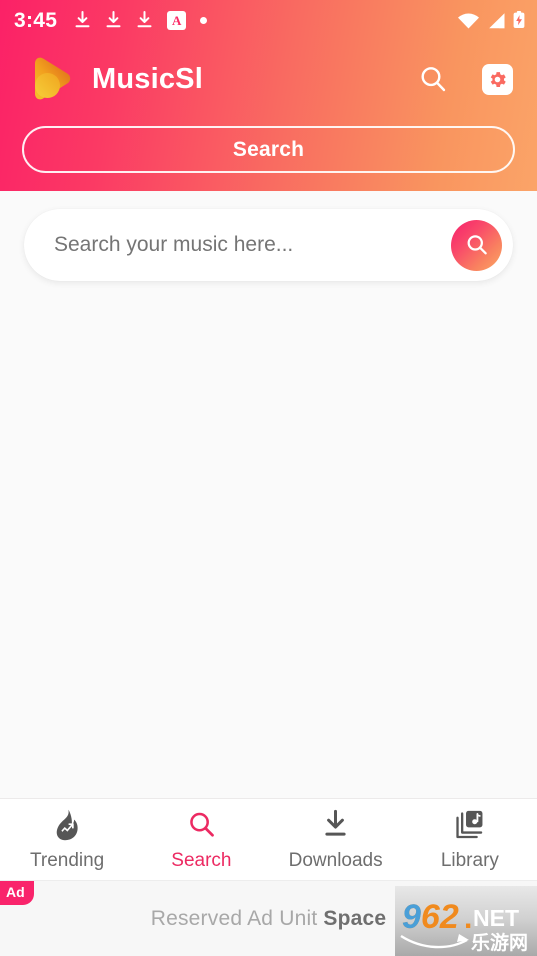 The width and height of the screenshot is (537, 956). I want to click on tab-strip: Search, so click(268, 154).